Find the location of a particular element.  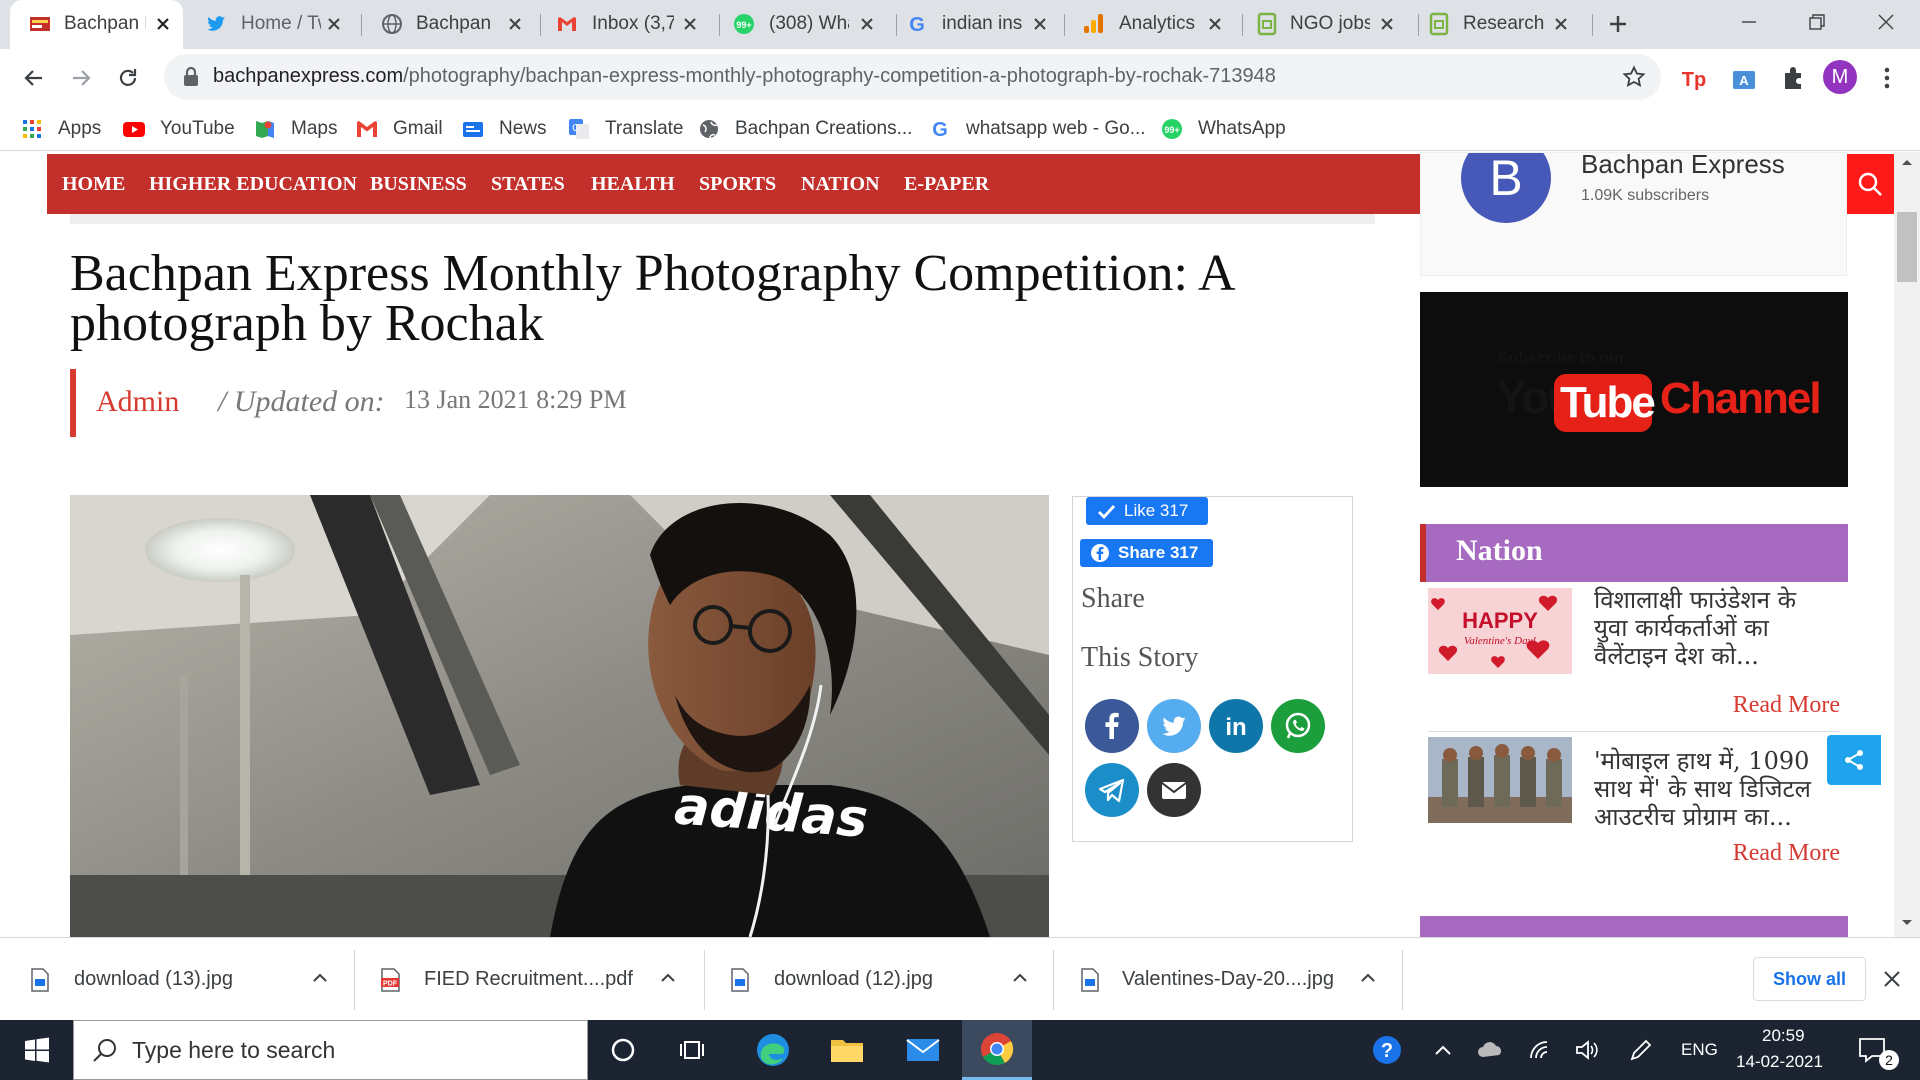

taskbar-search-box: Type here to search is located at coordinates (330, 1050).